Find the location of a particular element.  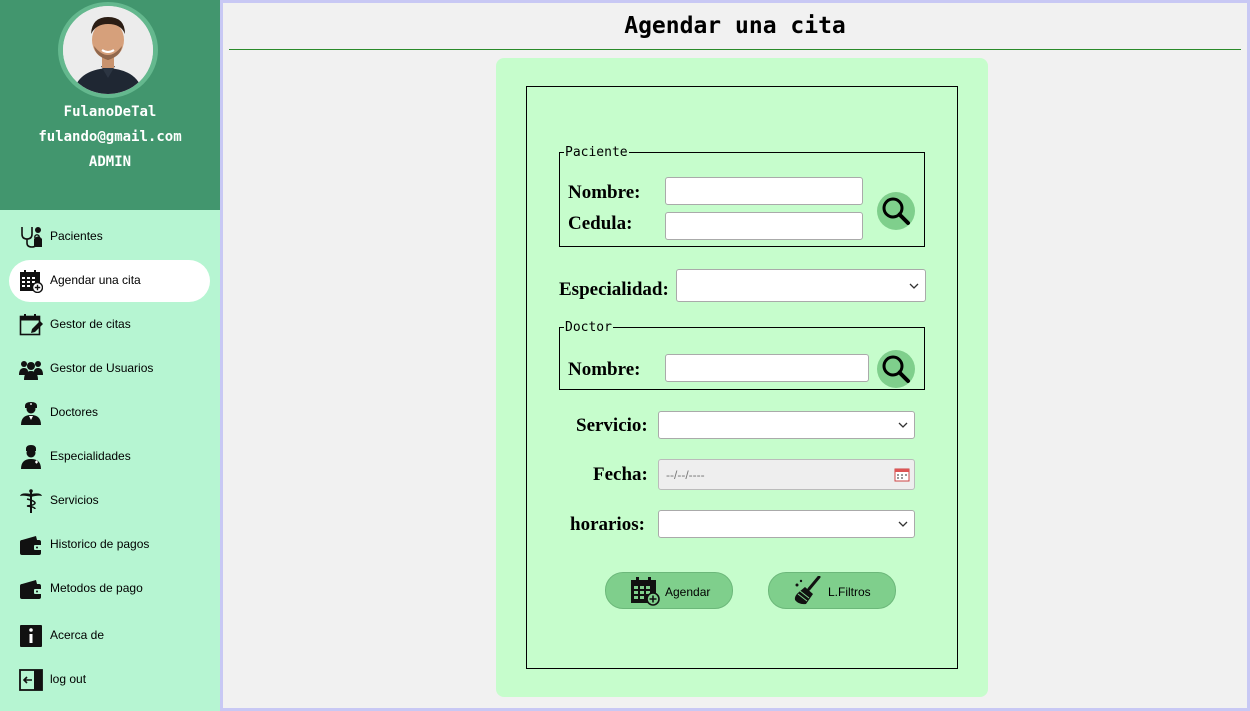

fecha-placeholder: --/--/---- is located at coordinates (685, 475).